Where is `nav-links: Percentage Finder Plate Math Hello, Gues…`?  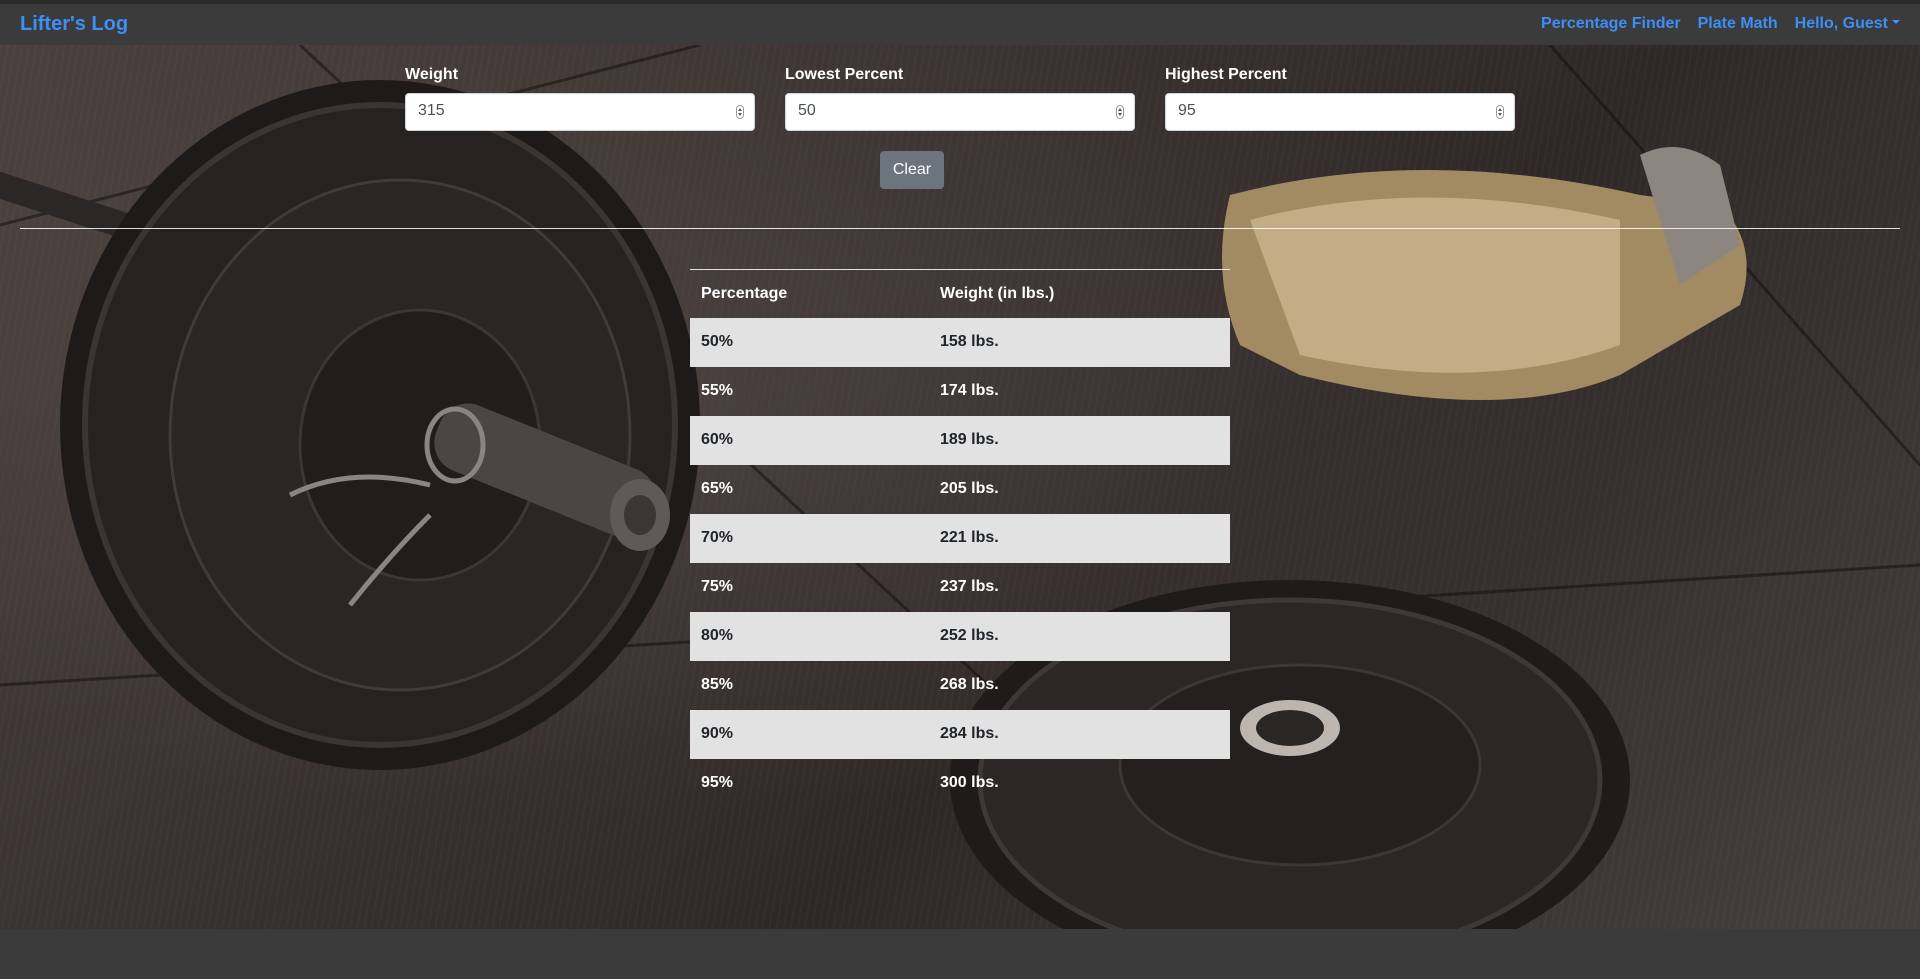 nav-links: Percentage Finder Plate Math Hello, Gues… is located at coordinates (1720, 24).